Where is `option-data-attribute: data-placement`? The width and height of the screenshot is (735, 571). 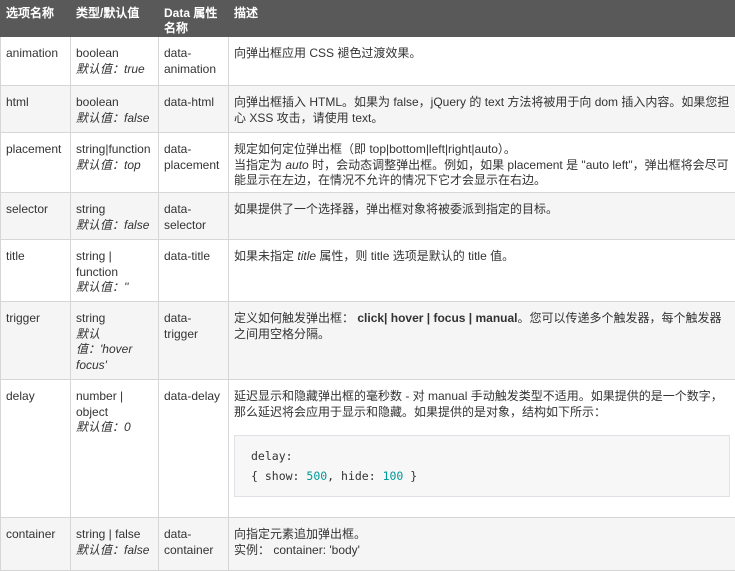 option-data-attribute: data-placement is located at coordinates (194, 163).